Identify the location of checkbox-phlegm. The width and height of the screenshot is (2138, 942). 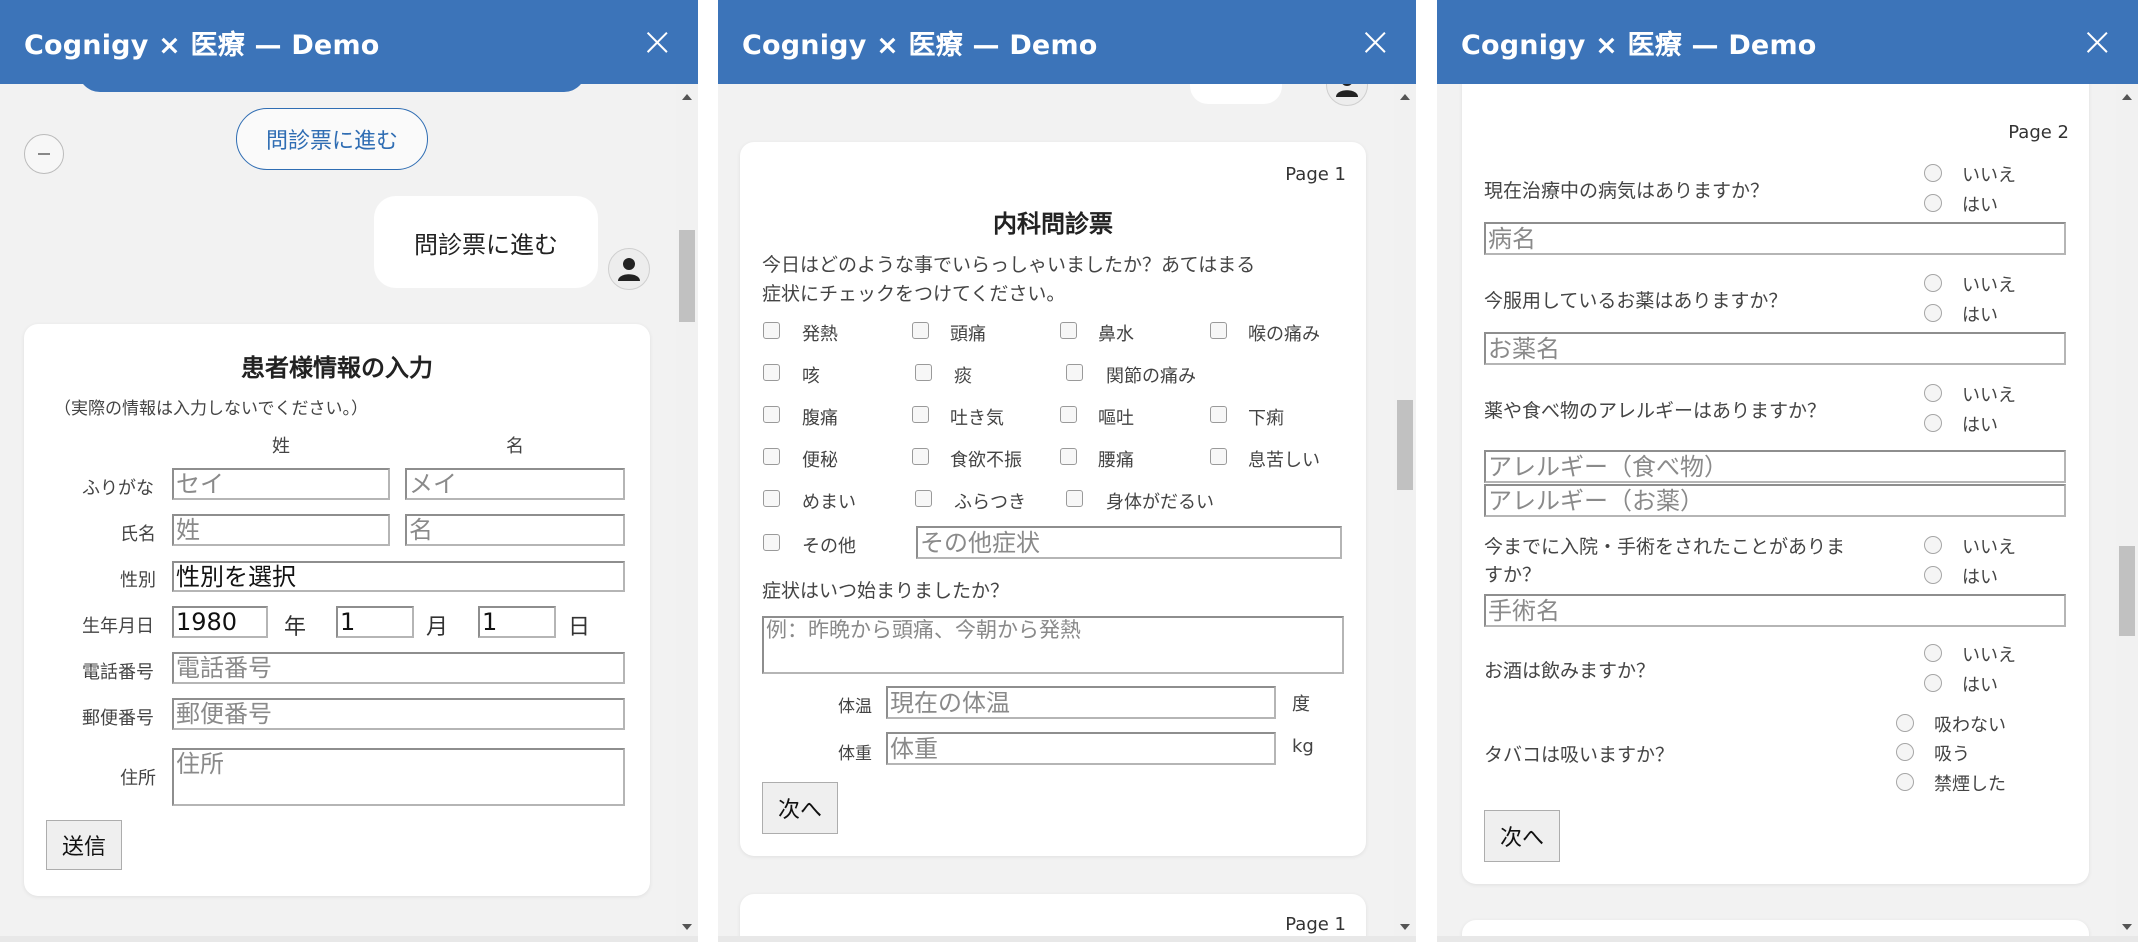
(923, 372).